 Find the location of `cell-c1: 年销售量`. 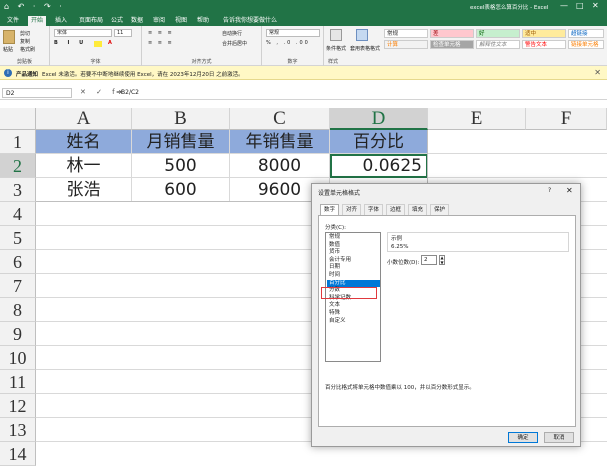

cell-c1: 年销售量 is located at coordinates (280, 142).